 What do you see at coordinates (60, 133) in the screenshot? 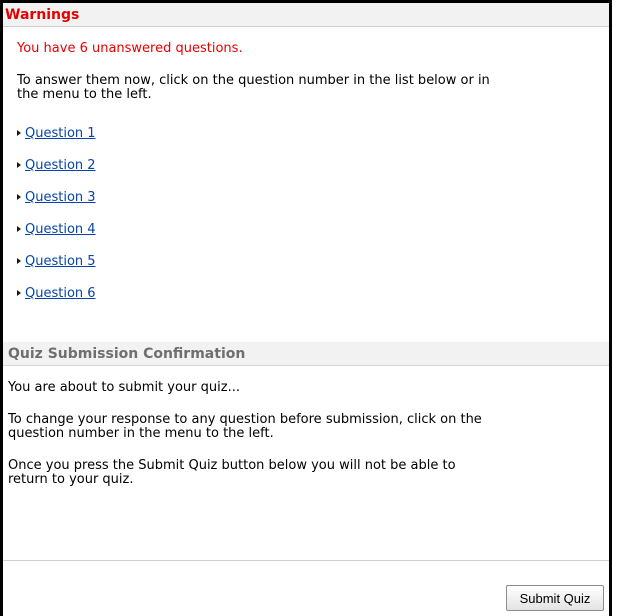
I see `question-1-link: Question 1` at bounding box center [60, 133].